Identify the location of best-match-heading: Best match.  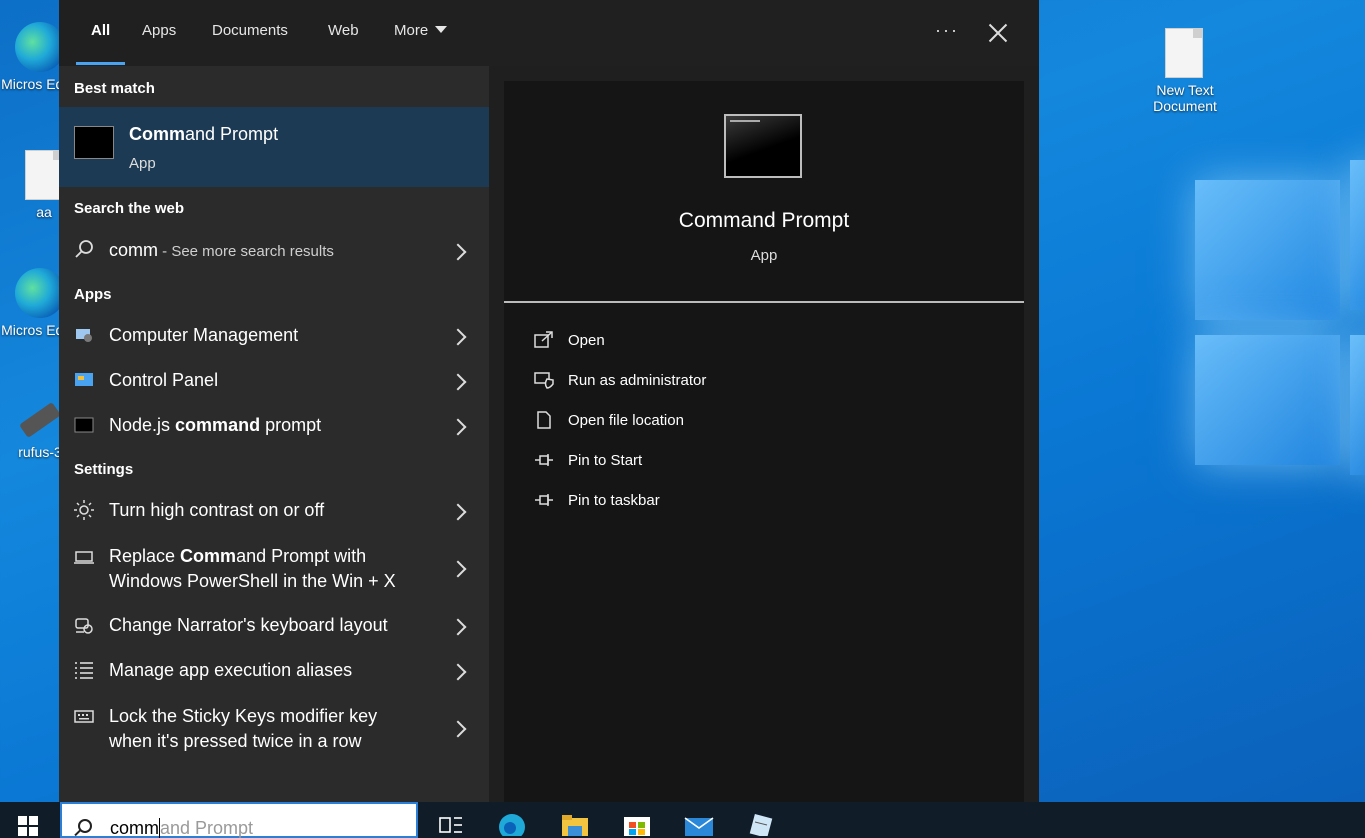
(114, 88).